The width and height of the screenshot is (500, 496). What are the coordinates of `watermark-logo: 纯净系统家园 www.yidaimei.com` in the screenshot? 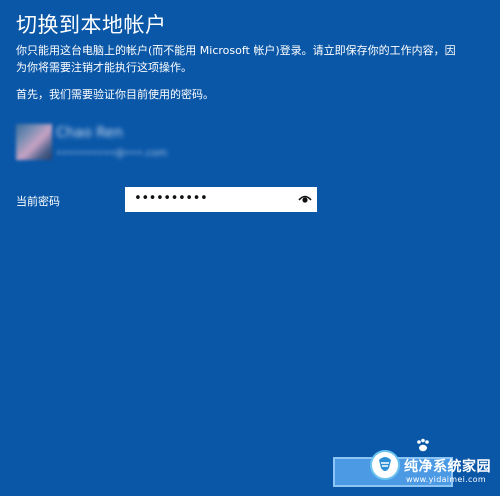 It's located at (434, 466).